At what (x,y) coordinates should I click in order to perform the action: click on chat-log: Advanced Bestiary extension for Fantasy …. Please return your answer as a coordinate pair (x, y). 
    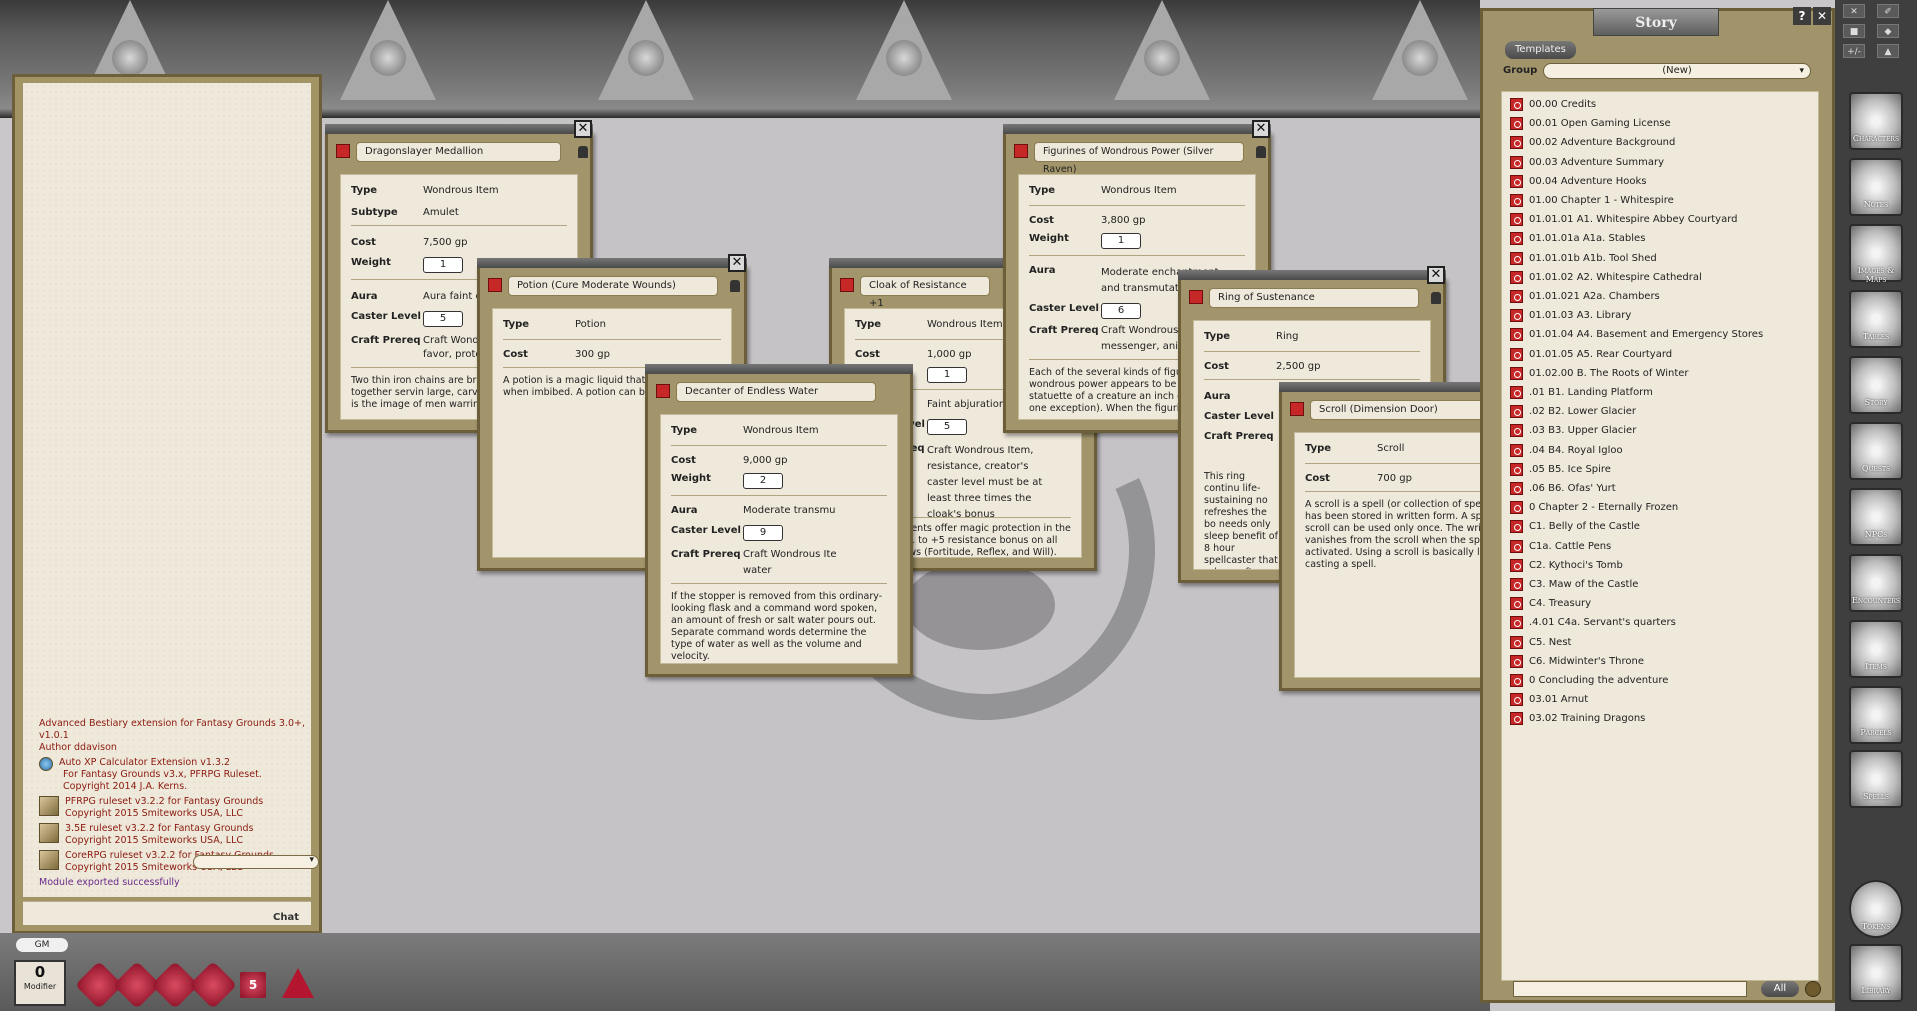
    Looking at the image, I should click on (171, 490).